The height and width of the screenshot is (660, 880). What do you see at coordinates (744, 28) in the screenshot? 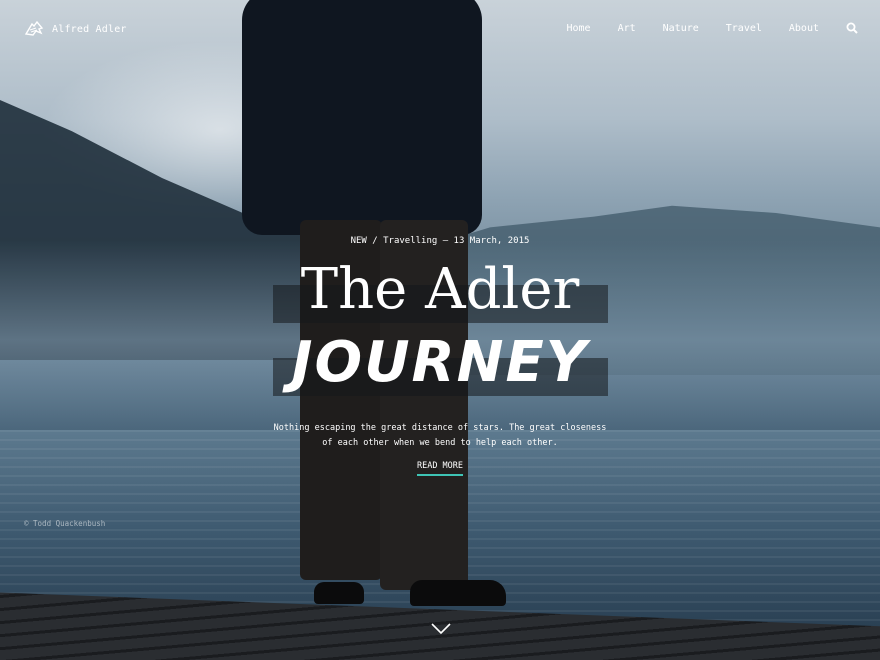
I see `nav-travel: Travel` at bounding box center [744, 28].